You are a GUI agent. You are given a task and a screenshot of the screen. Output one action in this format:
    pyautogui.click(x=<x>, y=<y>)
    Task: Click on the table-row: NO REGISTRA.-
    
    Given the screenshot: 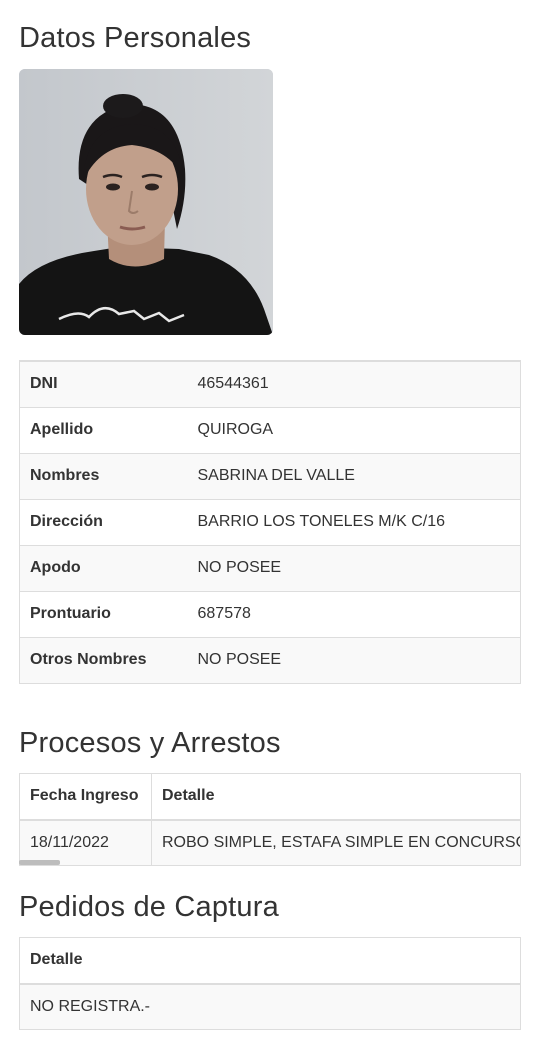 What is the action you would take?
    pyautogui.click(x=270, y=1006)
    